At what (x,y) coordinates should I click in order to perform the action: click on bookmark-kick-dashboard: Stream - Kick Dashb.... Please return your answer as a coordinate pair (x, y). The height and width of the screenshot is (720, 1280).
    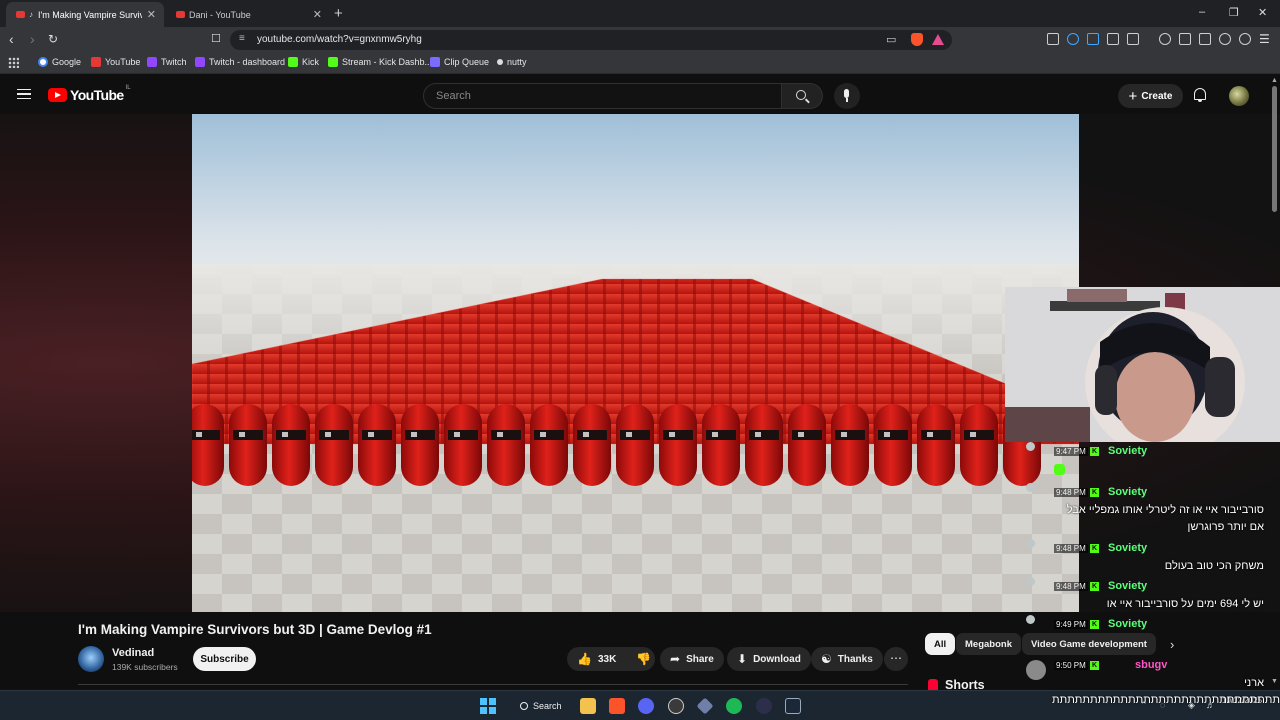
    Looking at the image, I should click on (380, 62).